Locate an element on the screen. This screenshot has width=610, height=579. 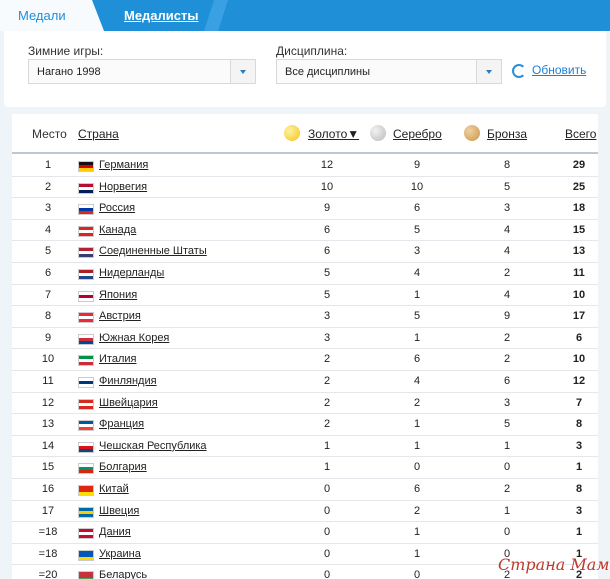
gold-count: 12 is located at coordinates (327, 165).